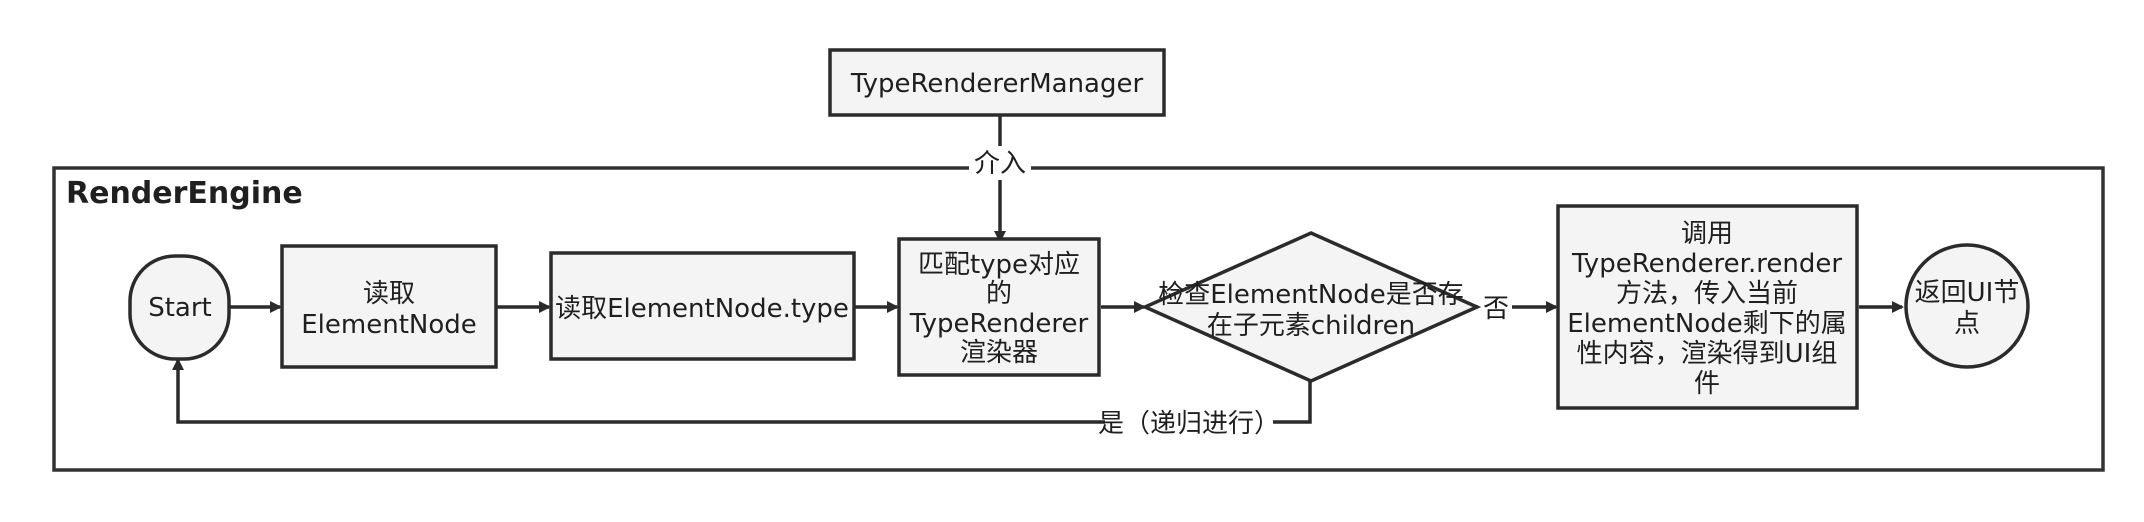 This screenshot has width=2144, height=522. I want to click on edge-label-no: 否, so click(1496, 309).